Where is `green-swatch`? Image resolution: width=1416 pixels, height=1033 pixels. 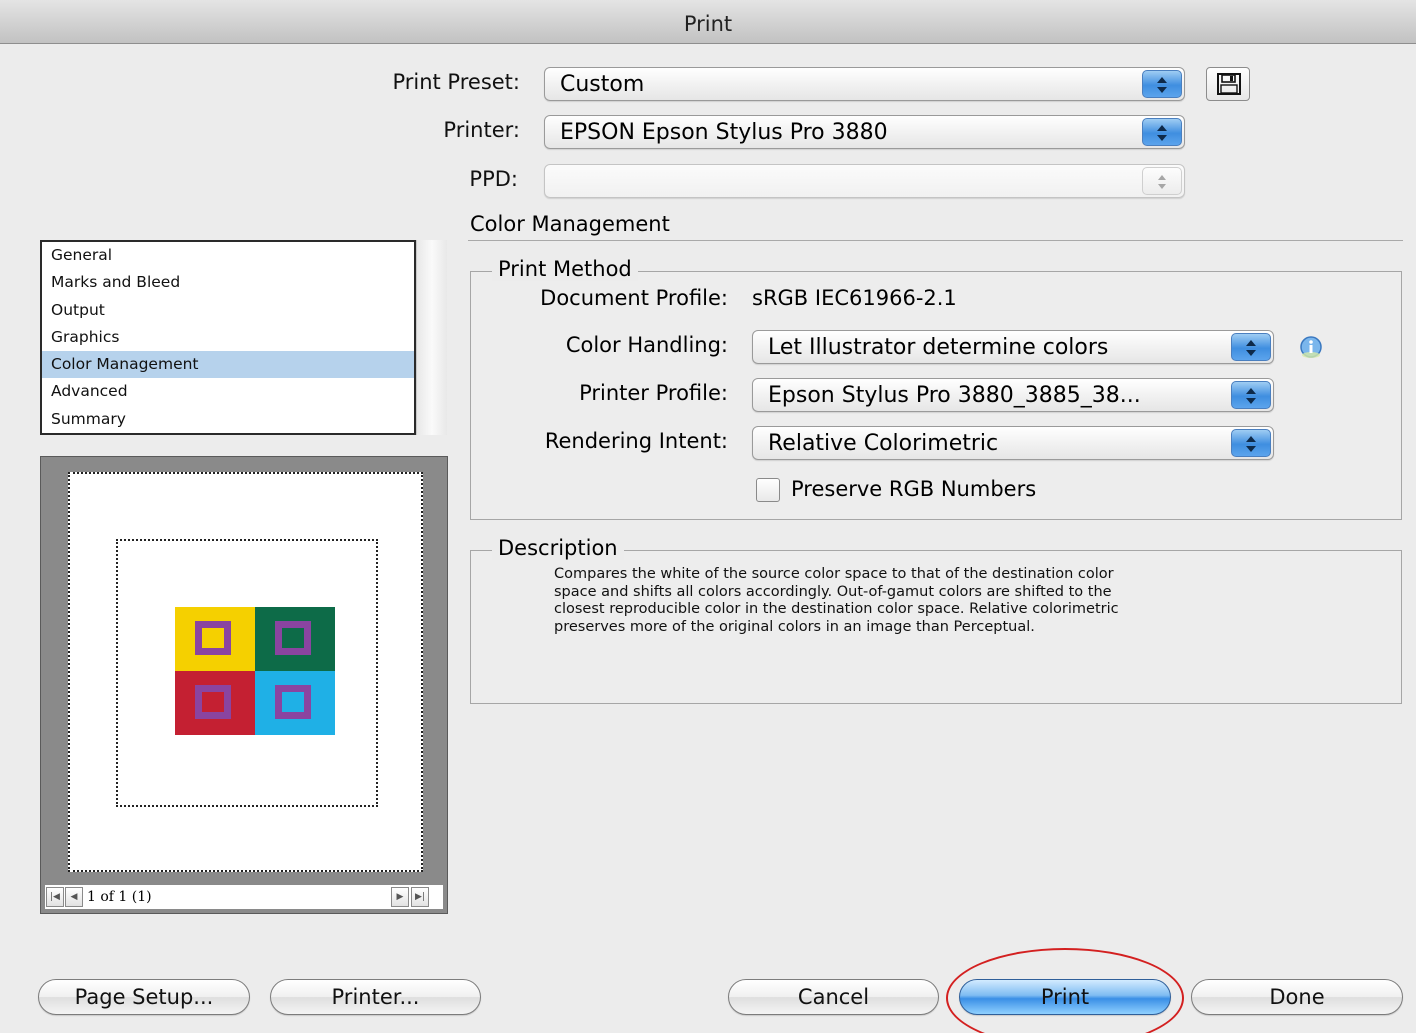 green-swatch is located at coordinates (295, 639).